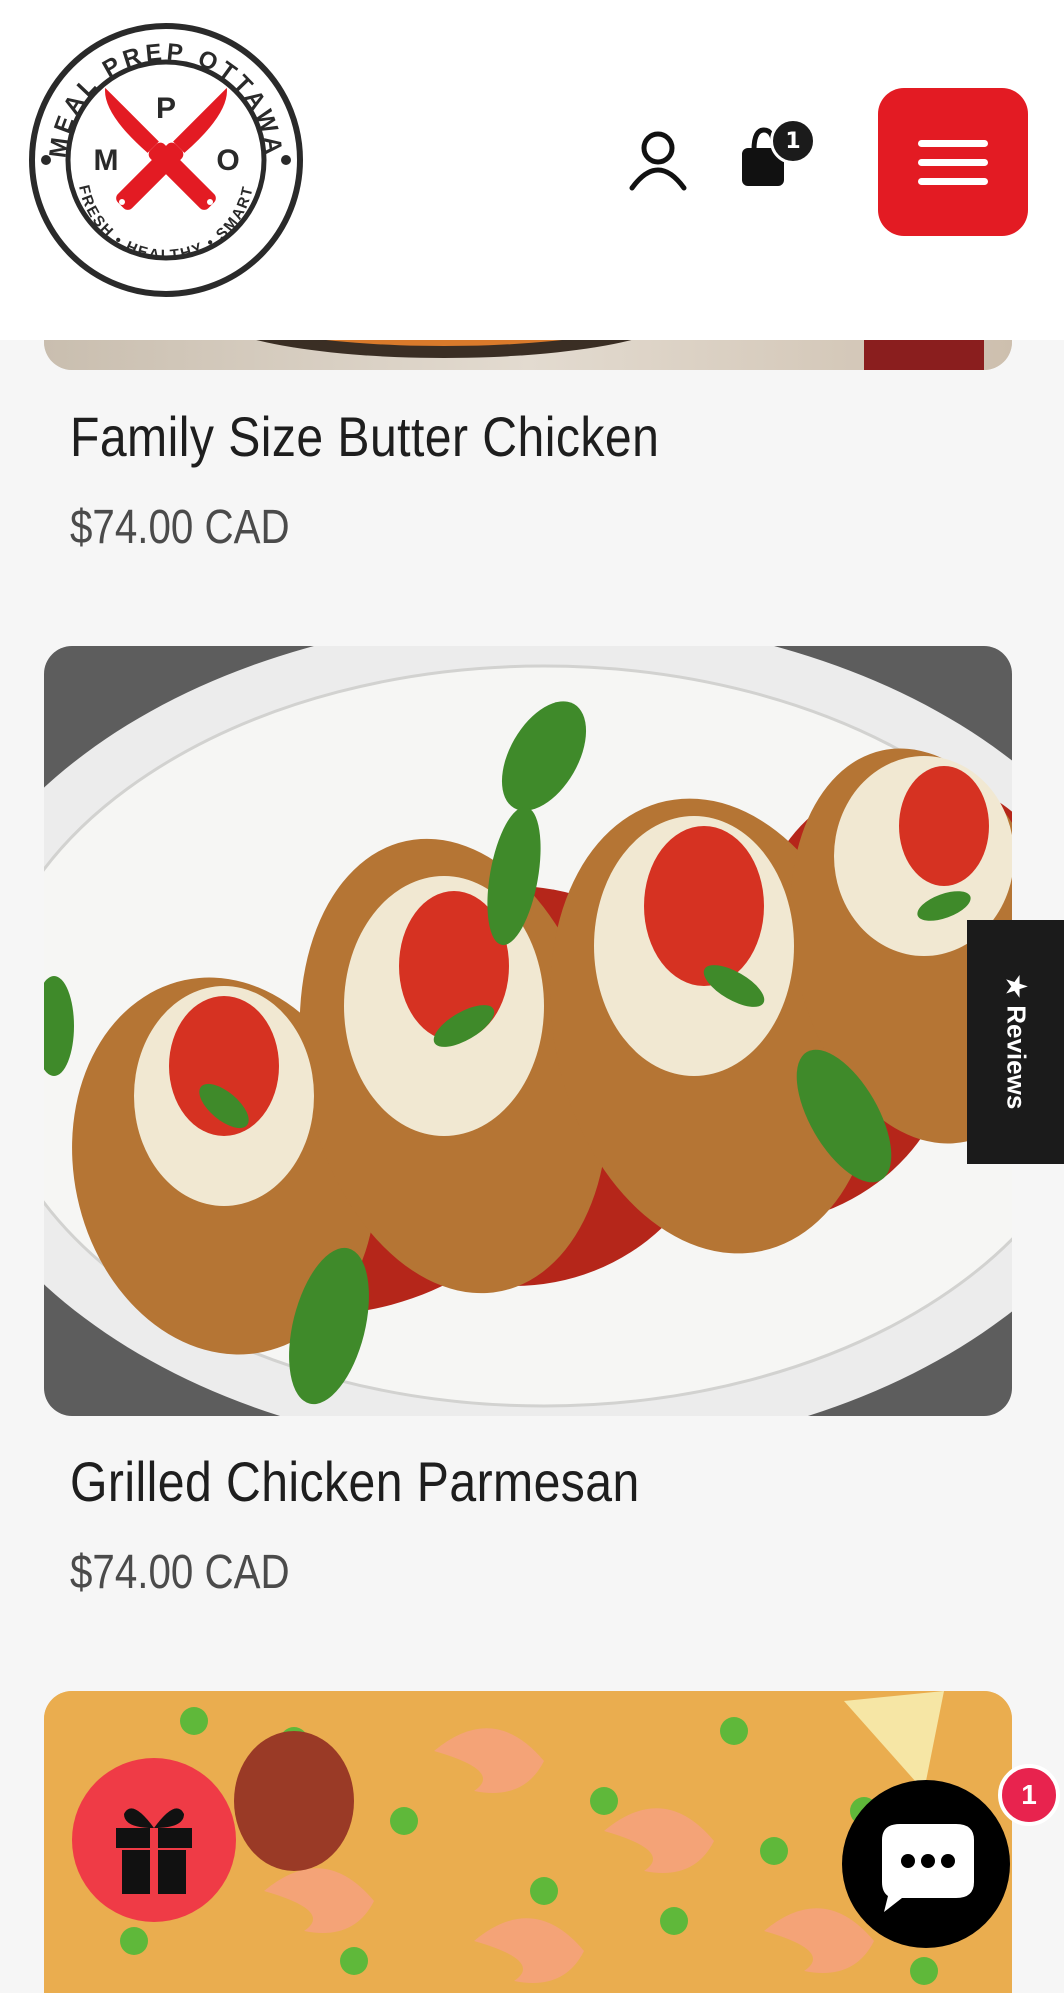 This screenshot has width=1064, height=1993. Describe the element at coordinates (953, 162) in the screenshot. I see `menu-button` at that location.